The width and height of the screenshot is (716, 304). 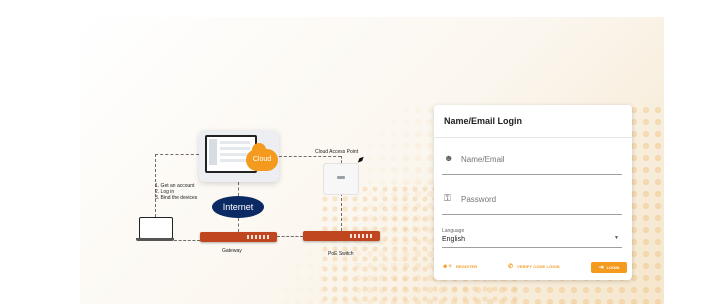 I want to click on laptop-screen, so click(x=156, y=228).